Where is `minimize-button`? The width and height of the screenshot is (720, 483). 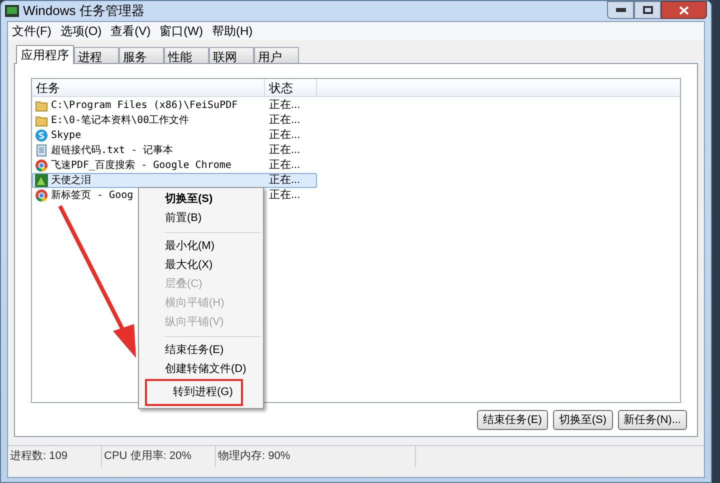 minimize-button is located at coordinates (620, 10).